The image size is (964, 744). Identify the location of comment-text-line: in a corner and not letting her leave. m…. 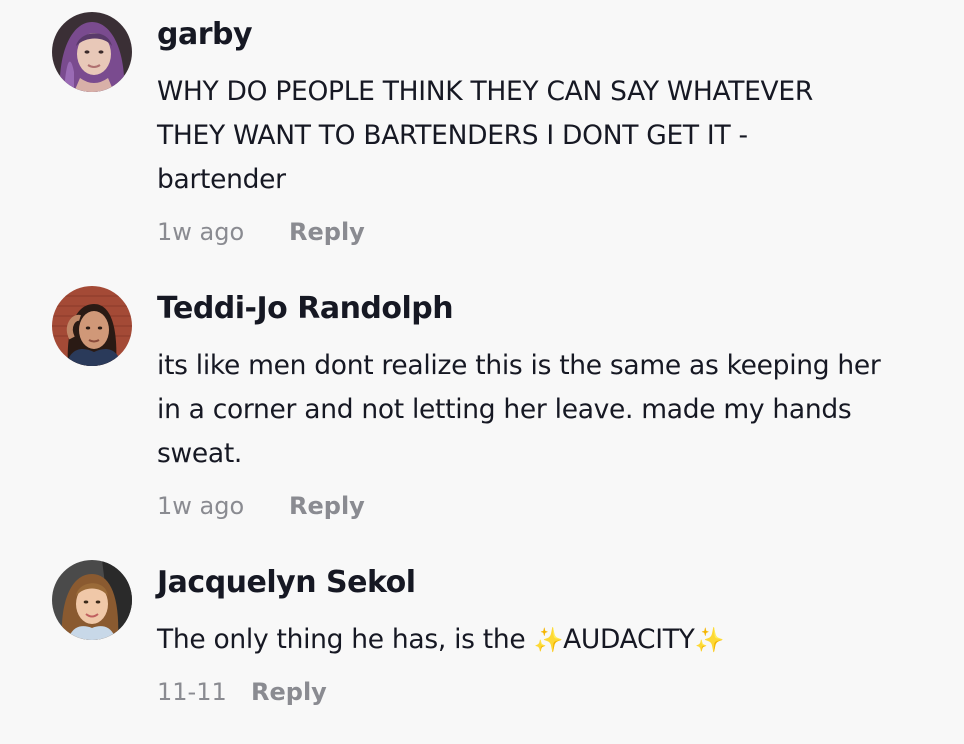
(504, 409).